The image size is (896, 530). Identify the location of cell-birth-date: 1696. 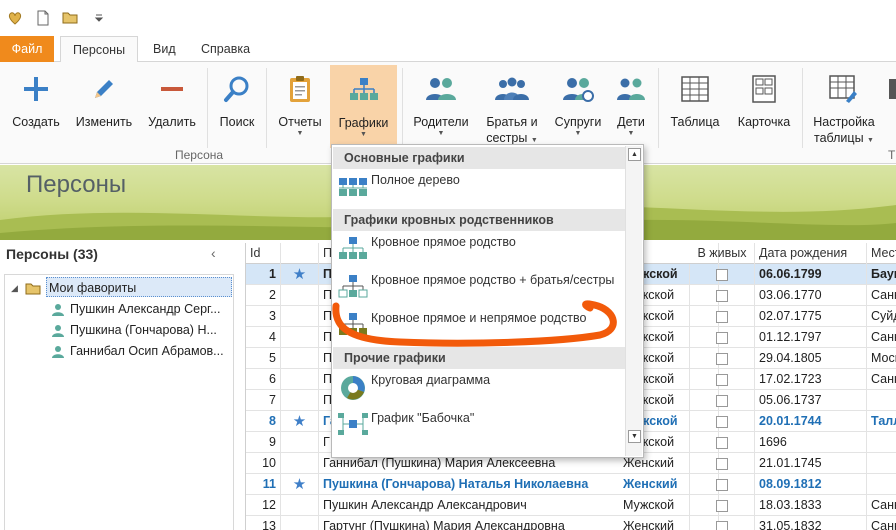
(811, 442).